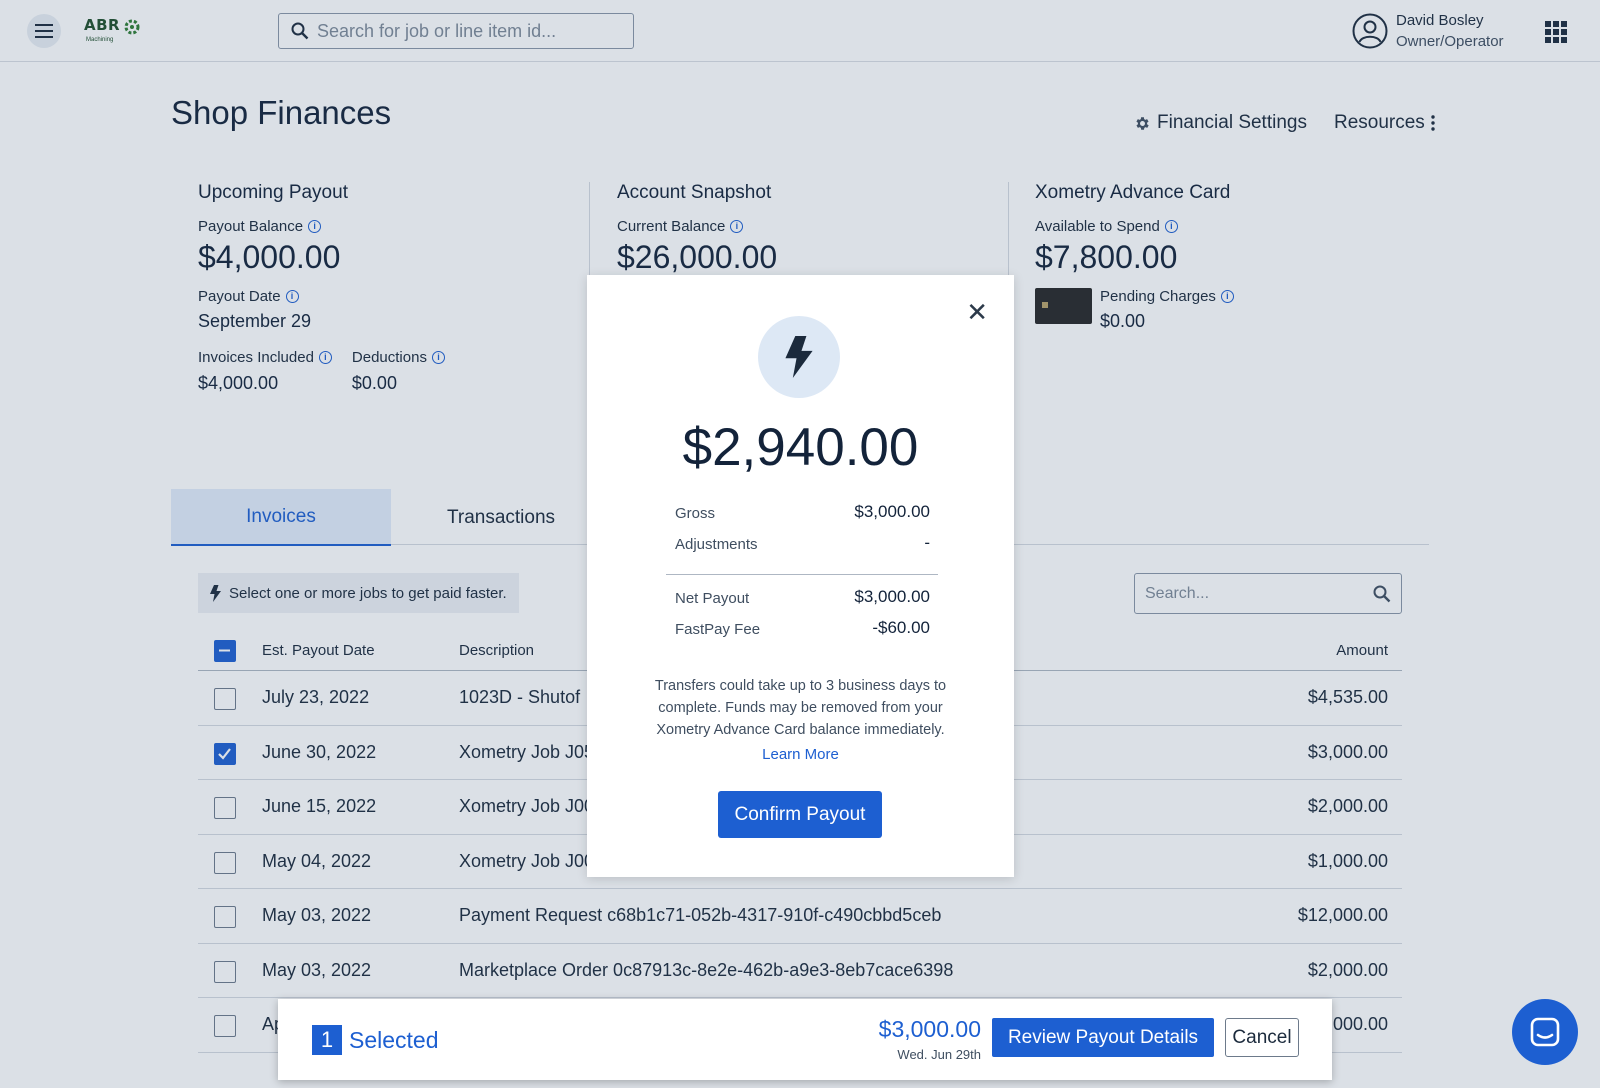 This screenshot has width=1600, height=1088. What do you see at coordinates (802, 548) in the screenshot?
I see `breakdown-row-adjustments: Adjustments -` at bounding box center [802, 548].